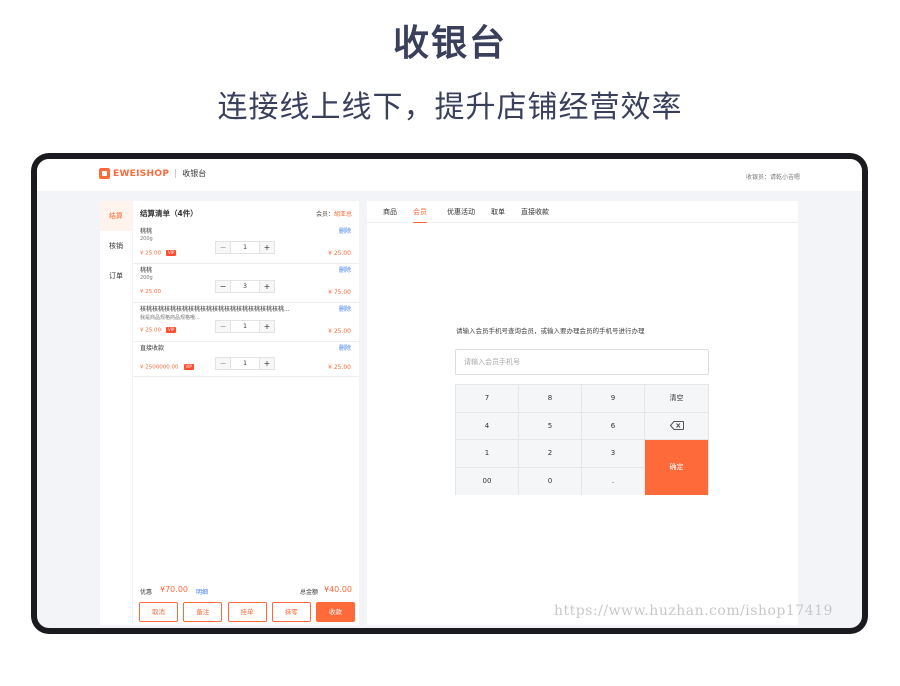 The image size is (900, 686). What do you see at coordinates (167, 367) in the screenshot?
I see `item-price: ¥ 2500000.00 VIP` at bounding box center [167, 367].